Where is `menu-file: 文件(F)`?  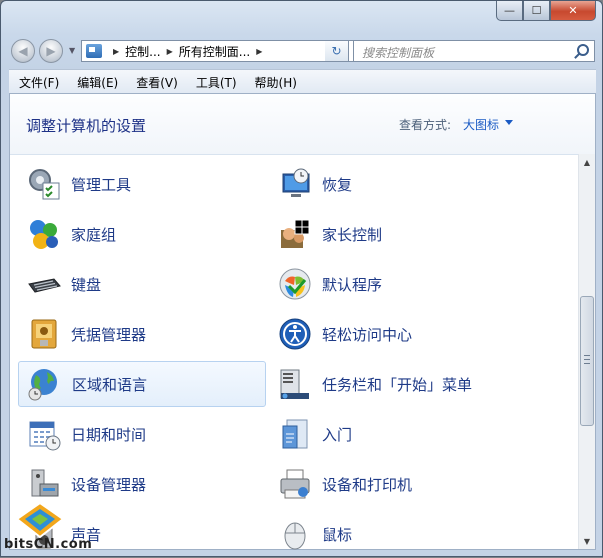 menu-file: 文件(F) is located at coordinates (39, 82).